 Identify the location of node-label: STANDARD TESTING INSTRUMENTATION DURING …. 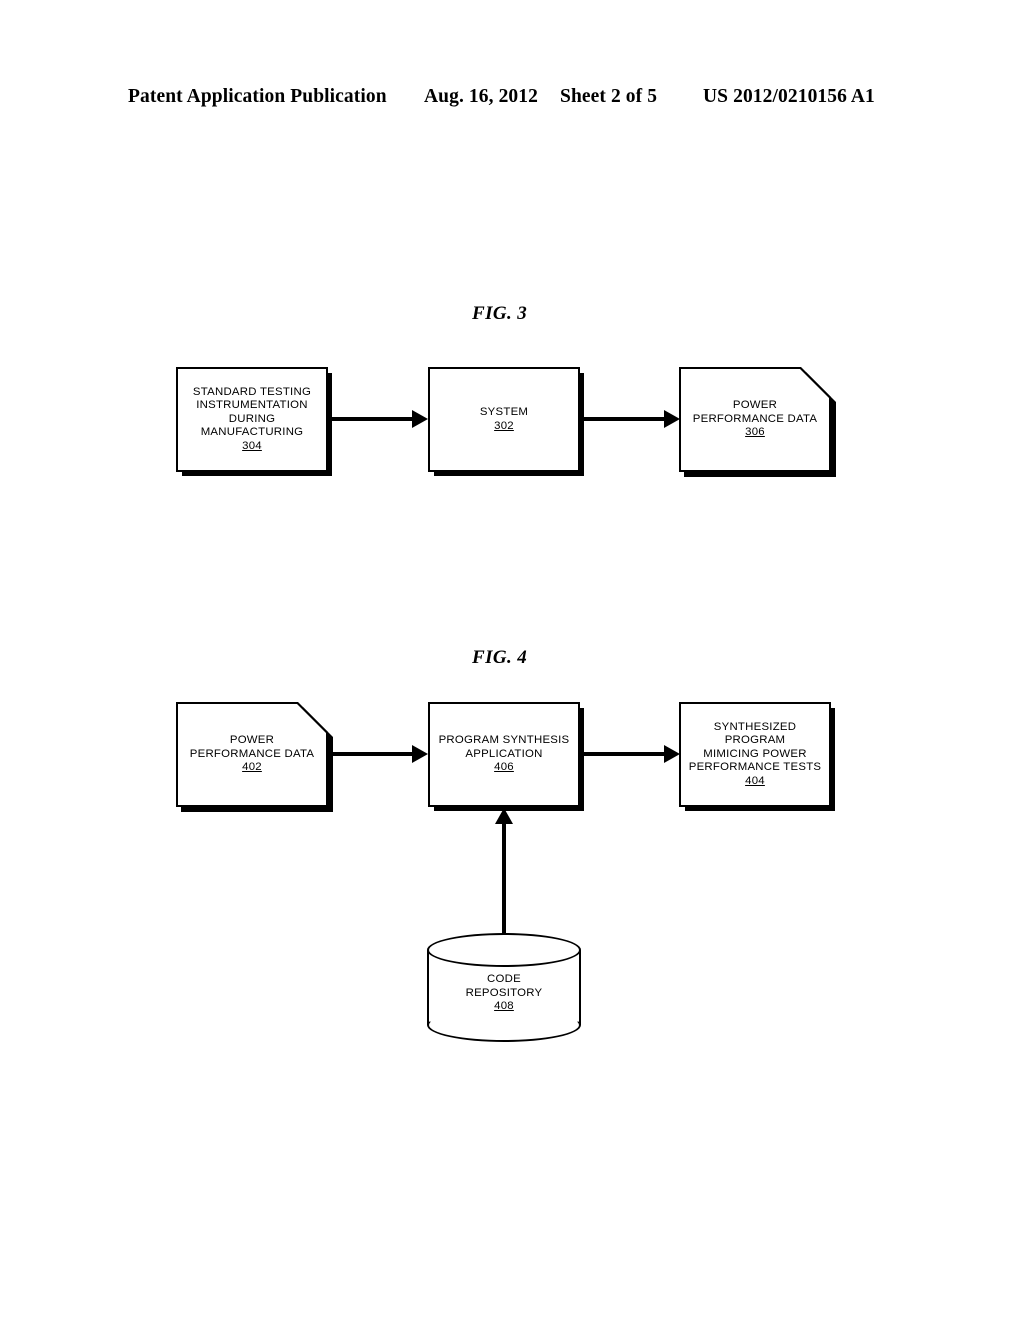
(252, 420).